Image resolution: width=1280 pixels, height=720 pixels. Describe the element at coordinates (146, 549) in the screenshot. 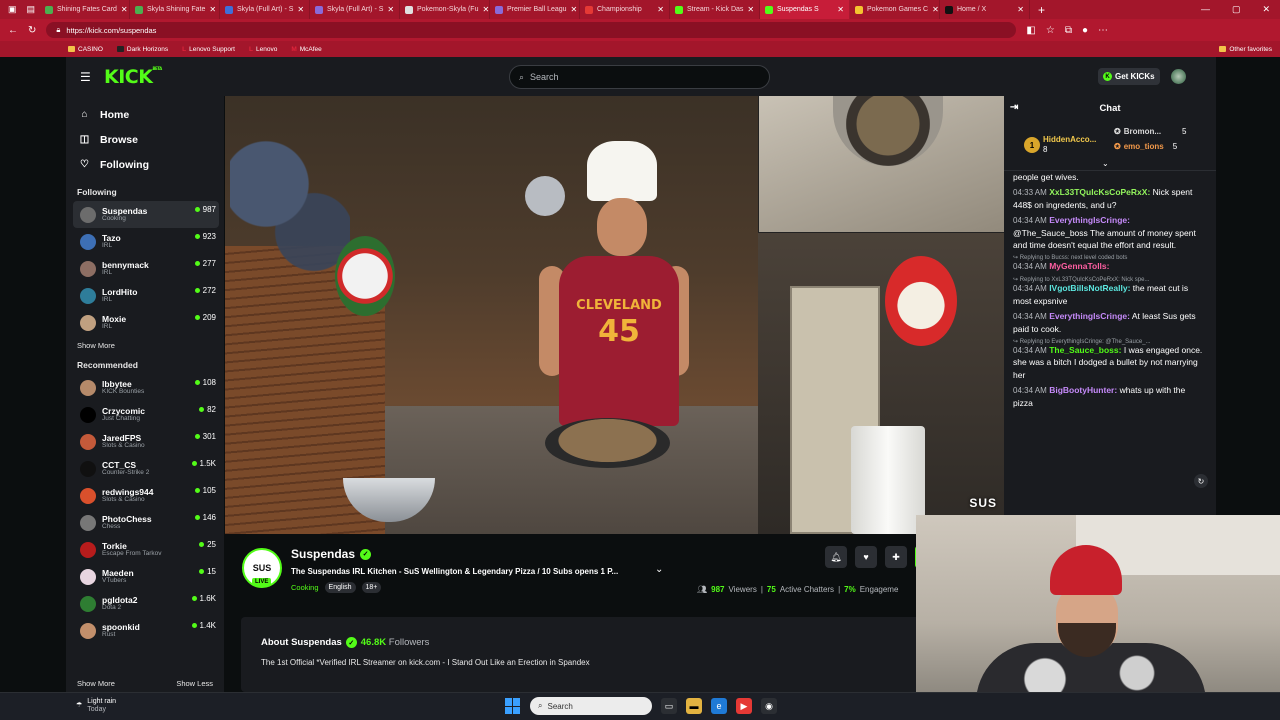

I see `channel-torkie: Torkie Escape From Tarkov 25` at that location.